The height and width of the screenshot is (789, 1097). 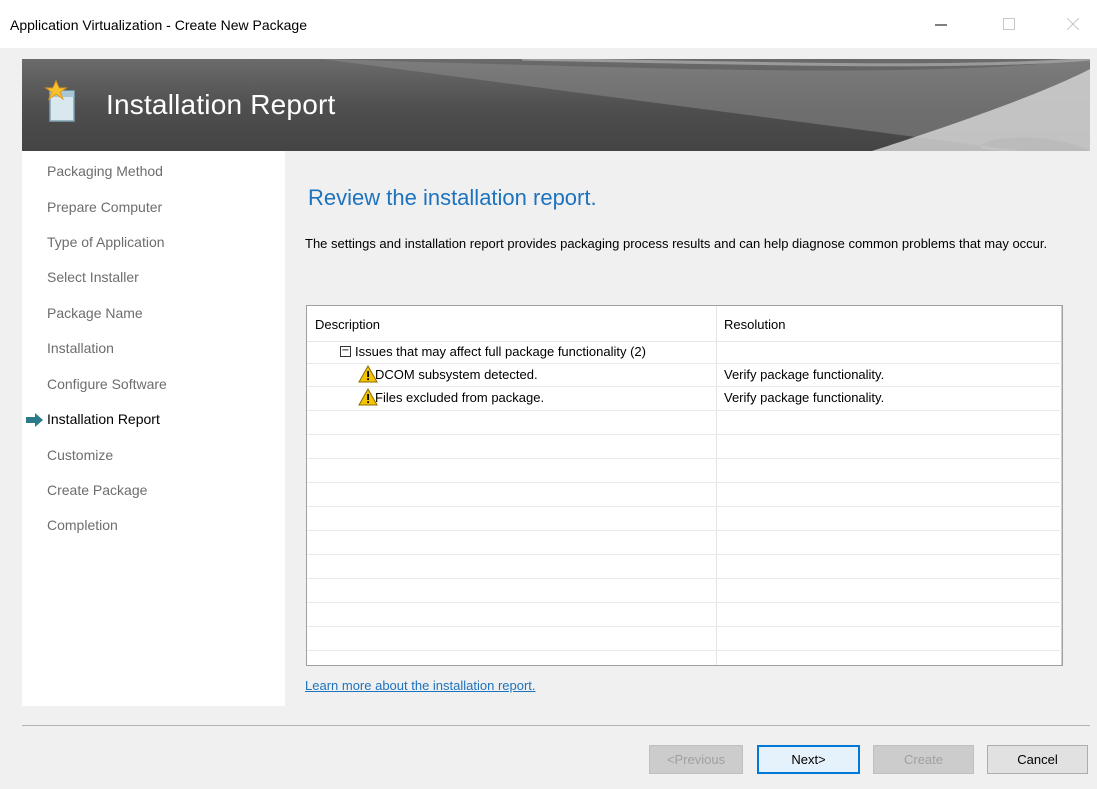 I want to click on current-step-arrow-icon, so click(x=34, y=420).